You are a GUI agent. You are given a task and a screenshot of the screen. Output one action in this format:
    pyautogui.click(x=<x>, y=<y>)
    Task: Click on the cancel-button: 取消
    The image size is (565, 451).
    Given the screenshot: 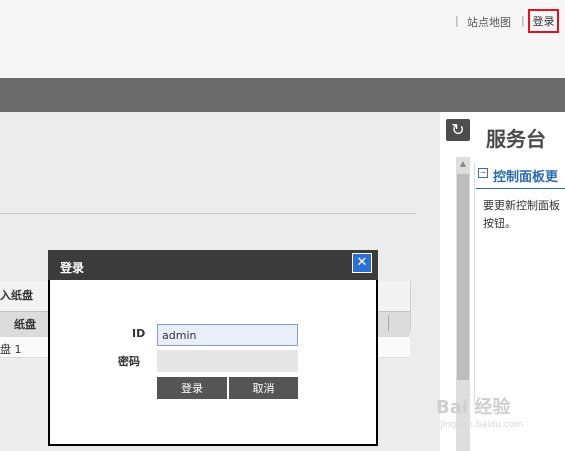 What is the action you would take?
    pyautogui.click(x=263, y=388)
    